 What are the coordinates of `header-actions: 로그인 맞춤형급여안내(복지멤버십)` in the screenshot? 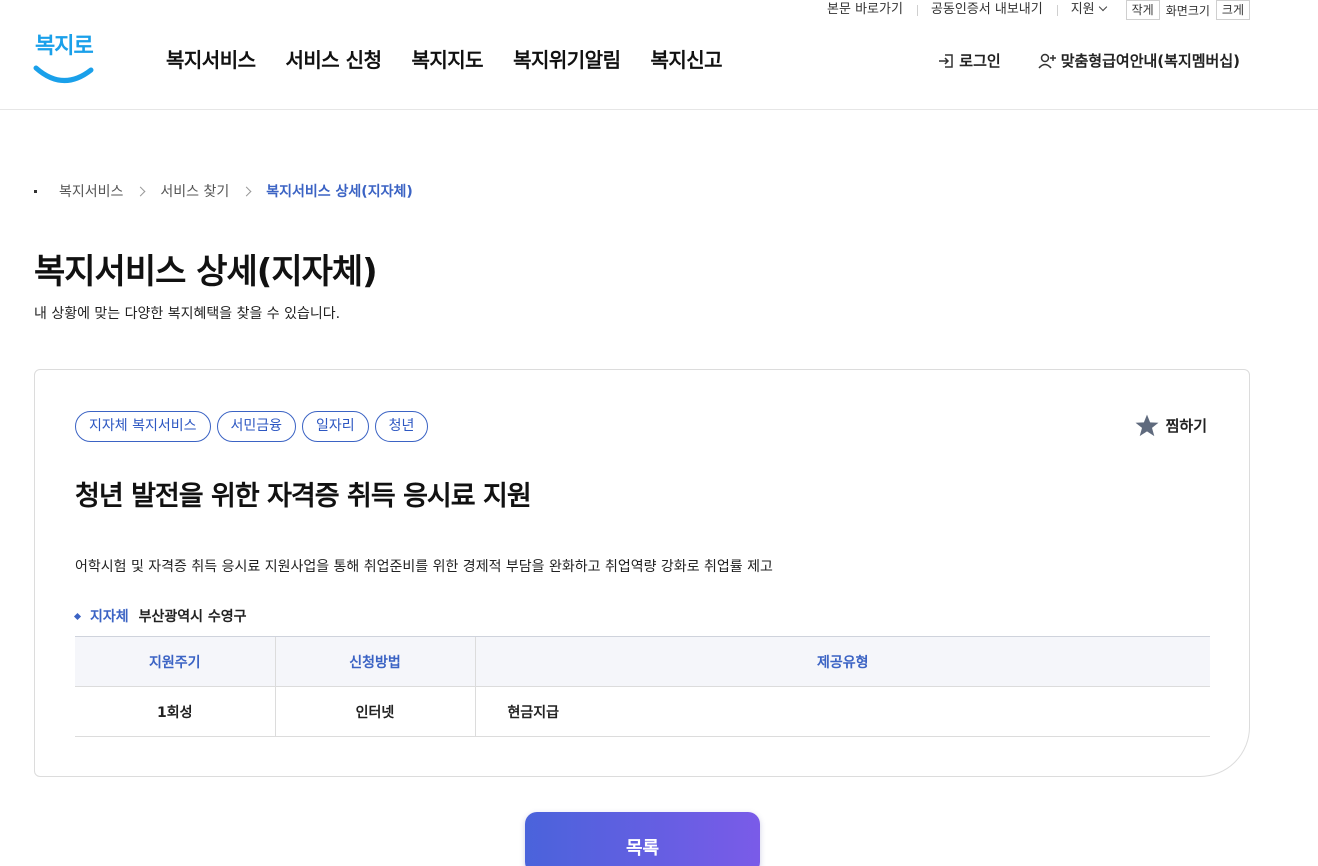 It's located at (1070, 60).